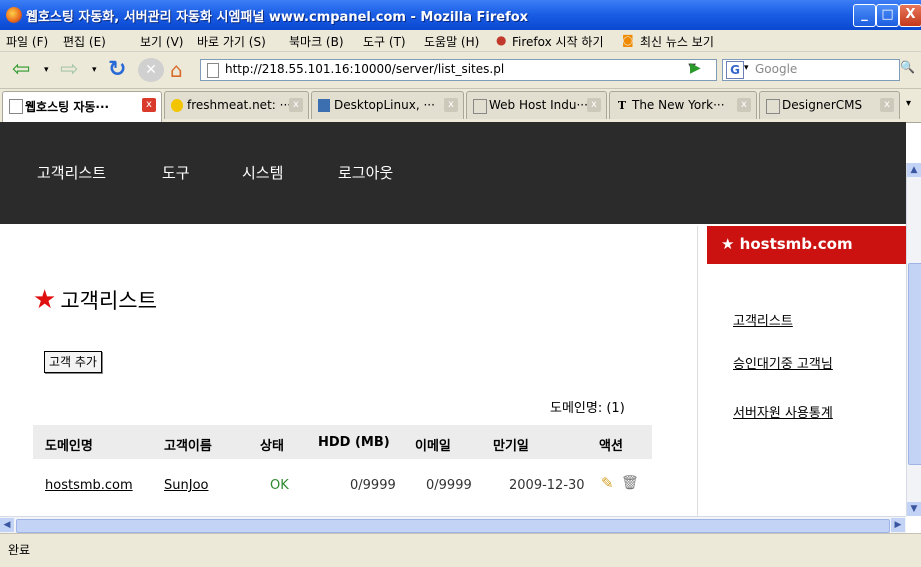 The width and height of the screenshot is (921, 567). I want to click on minimize-button: _, so click(864, 15).